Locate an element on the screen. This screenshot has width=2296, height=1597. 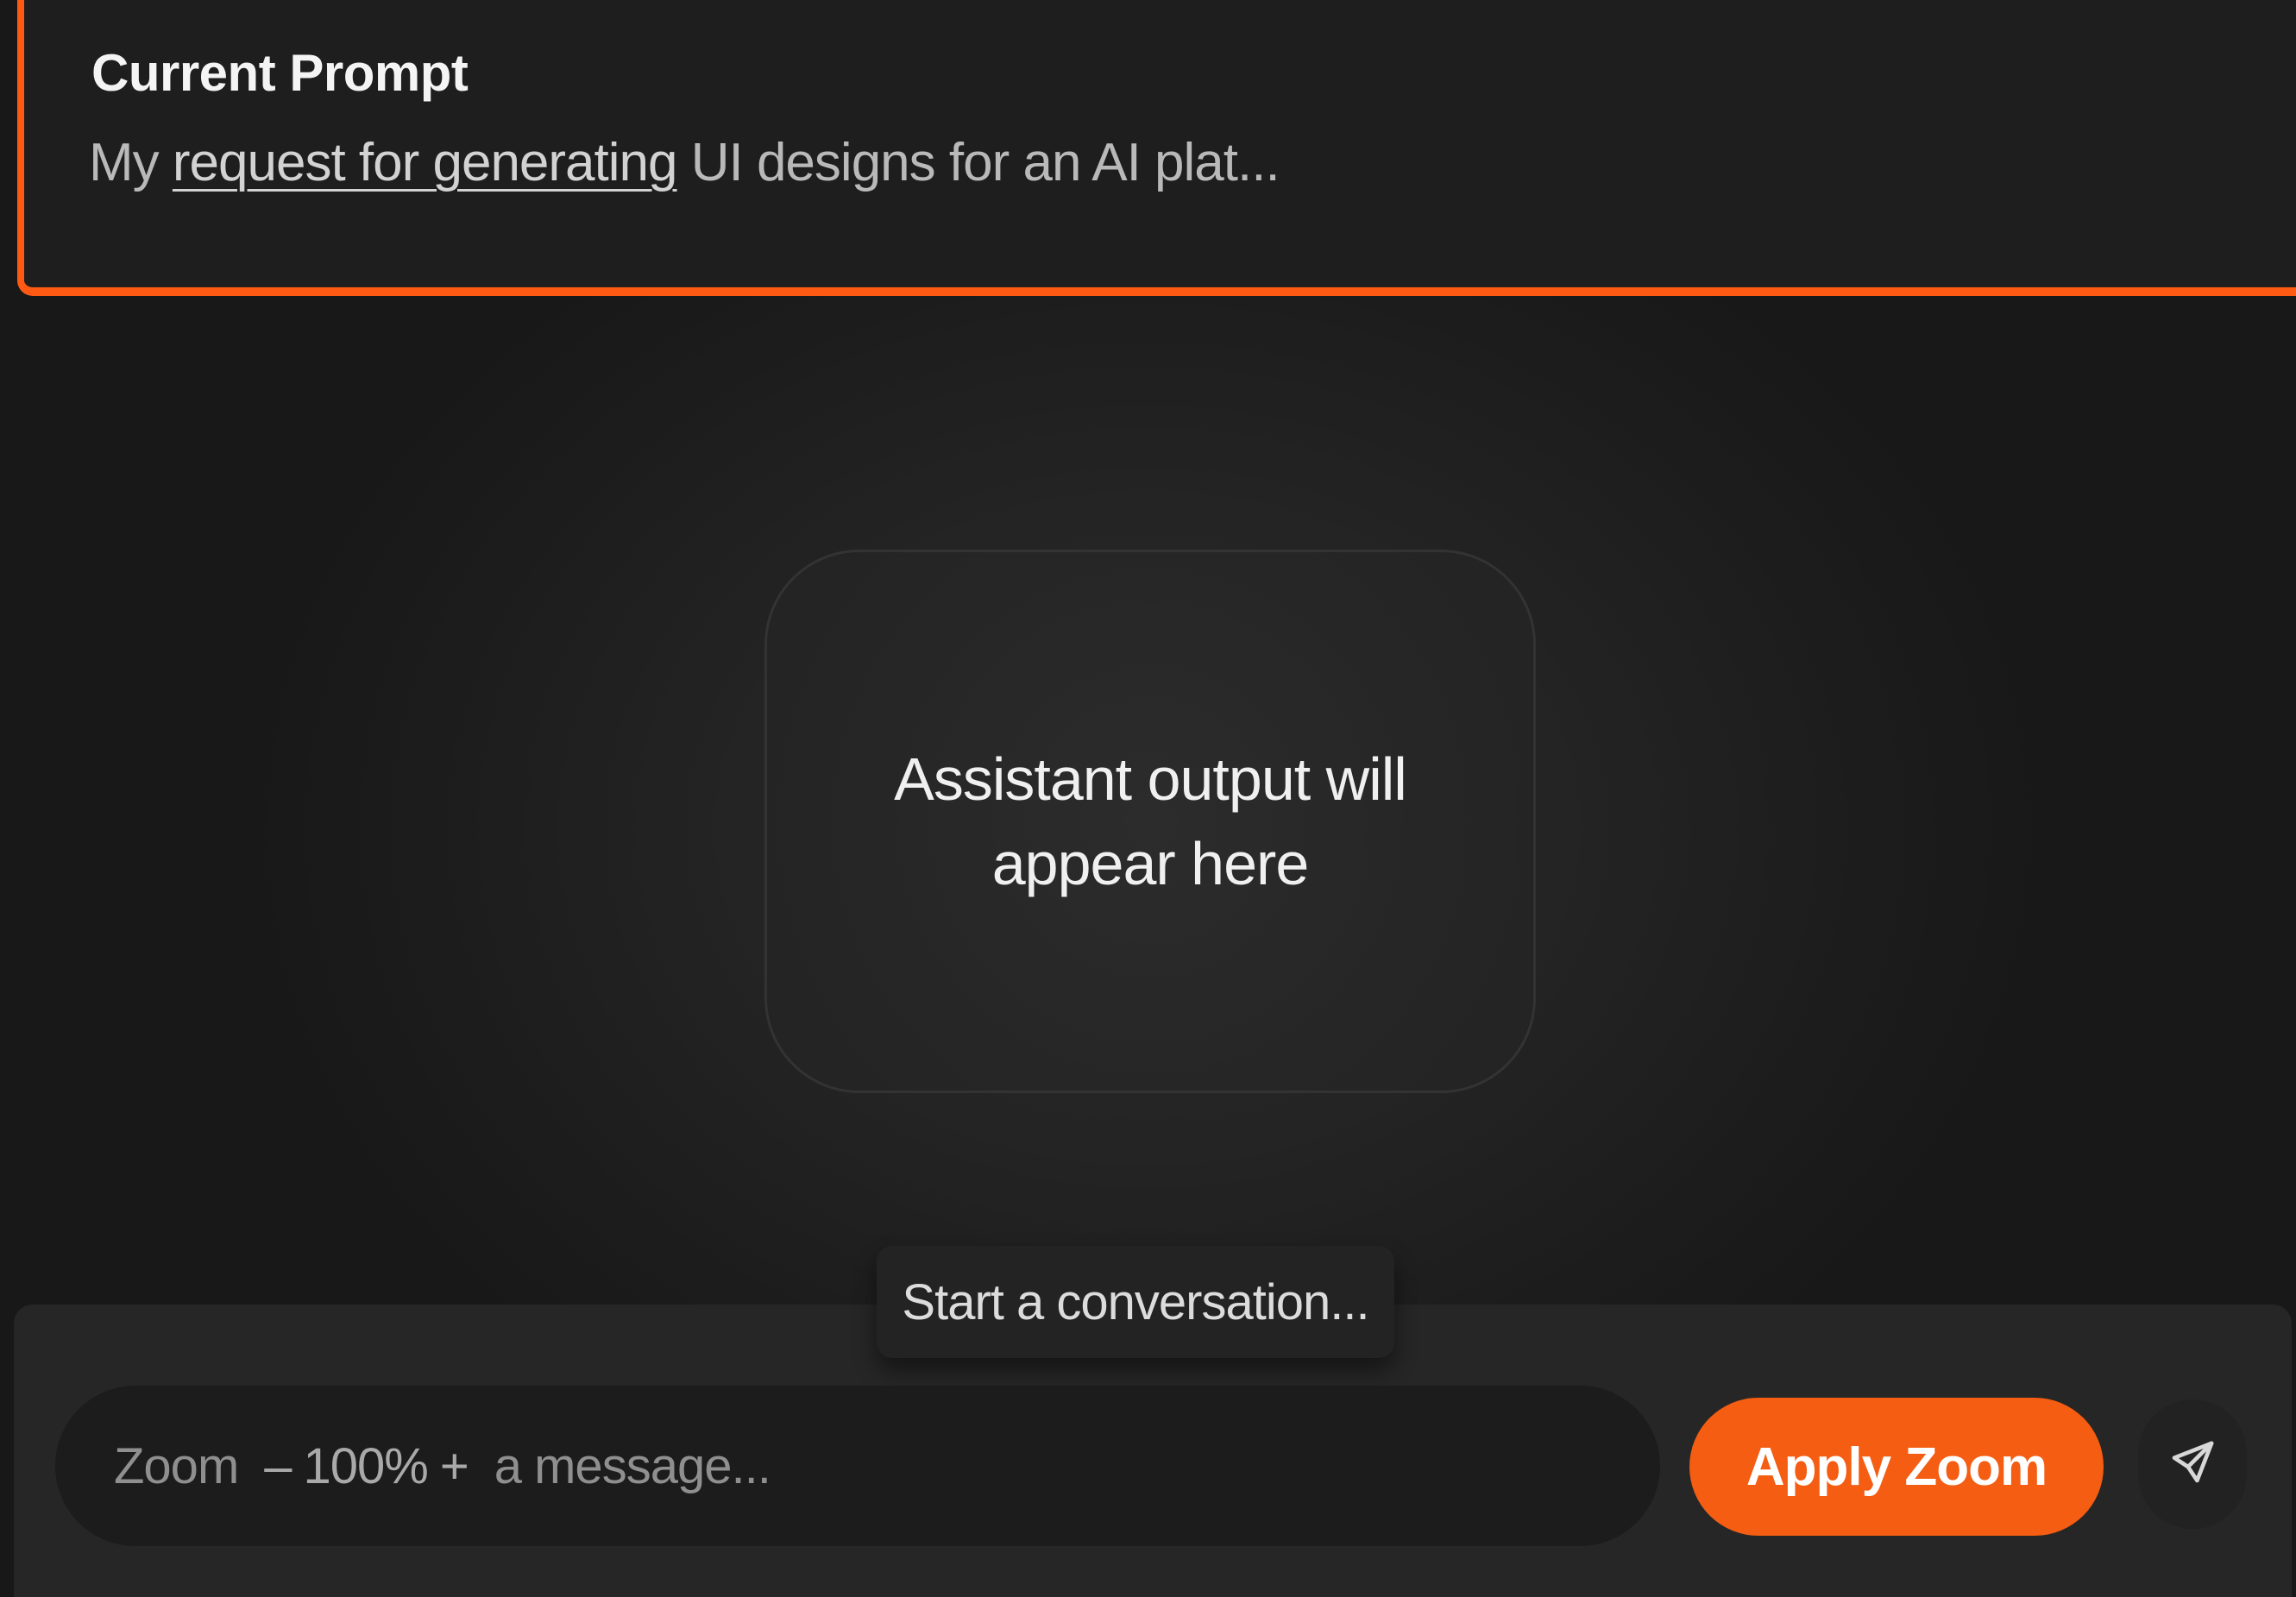
assistant-output-card: Assistant output will appear here is located at coordinates (1150, 821).